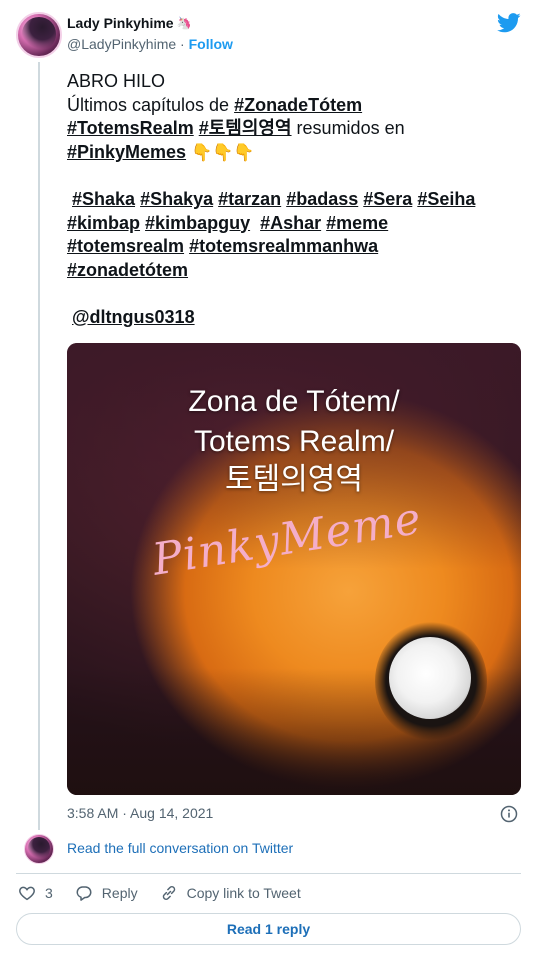 The width and height of the screenshot is (537, 960). I want to click on reply-action: Reply, so click(106, 893).